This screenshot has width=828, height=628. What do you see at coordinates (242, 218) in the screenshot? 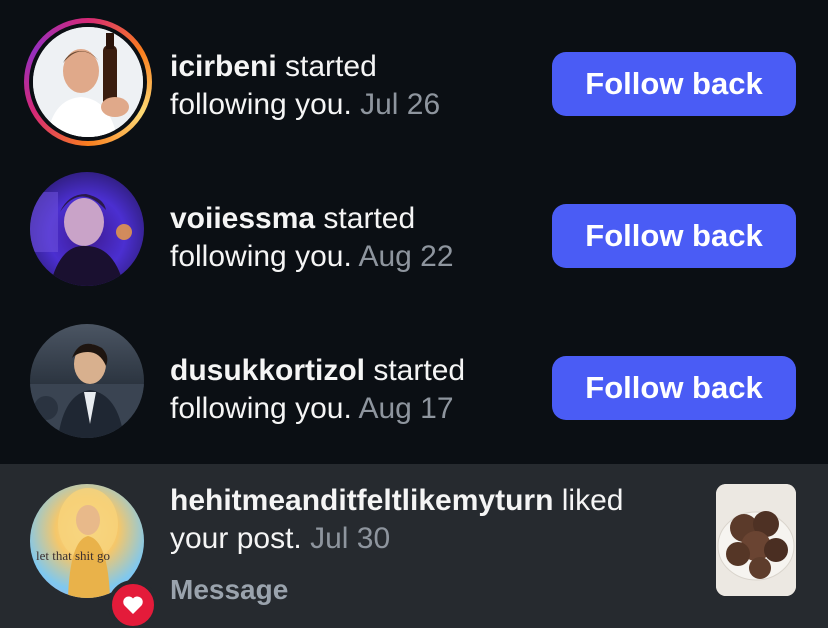
I see `username: voiiessma` at bounding box center [242, 218].